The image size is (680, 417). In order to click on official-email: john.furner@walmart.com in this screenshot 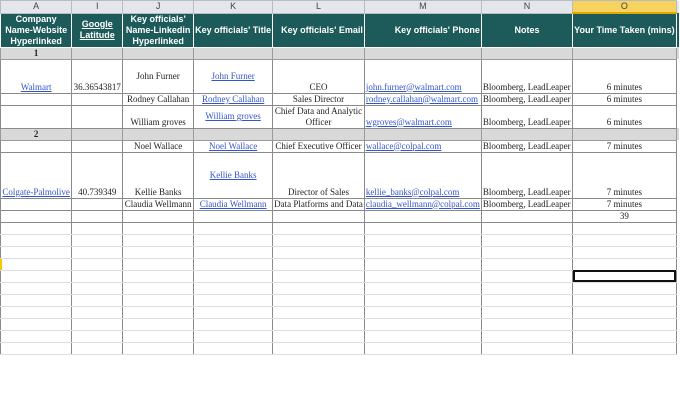, I will do `click(422, 76)`.